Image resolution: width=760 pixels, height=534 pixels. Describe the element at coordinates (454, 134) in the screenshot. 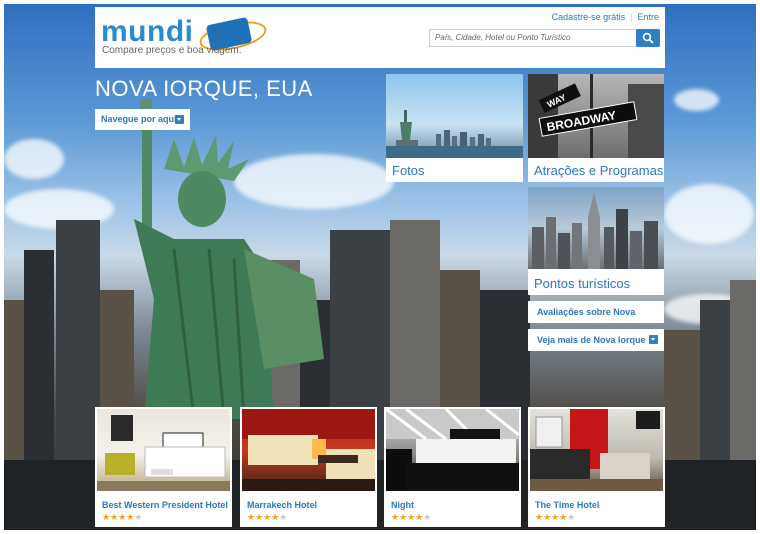

I see `statue-skyline-thumbnail` at that location.